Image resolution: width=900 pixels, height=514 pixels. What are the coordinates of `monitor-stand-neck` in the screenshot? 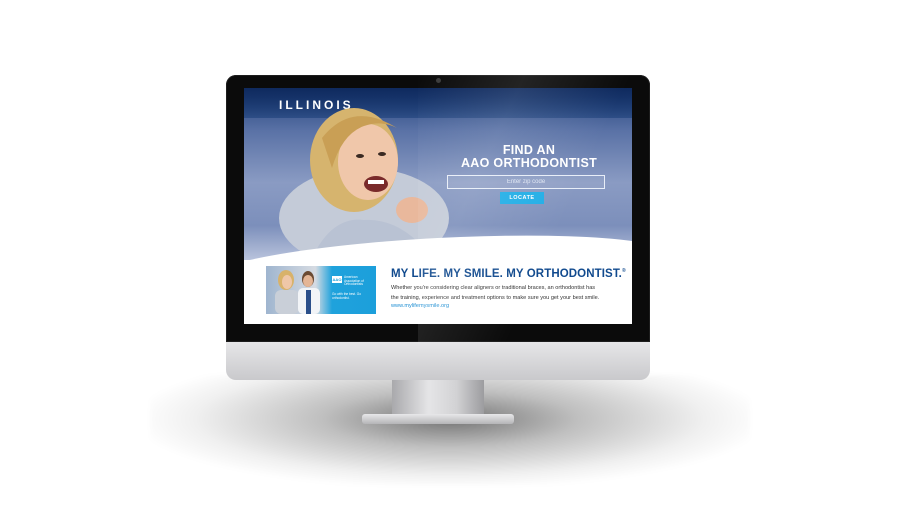 It's located at (438, 398).